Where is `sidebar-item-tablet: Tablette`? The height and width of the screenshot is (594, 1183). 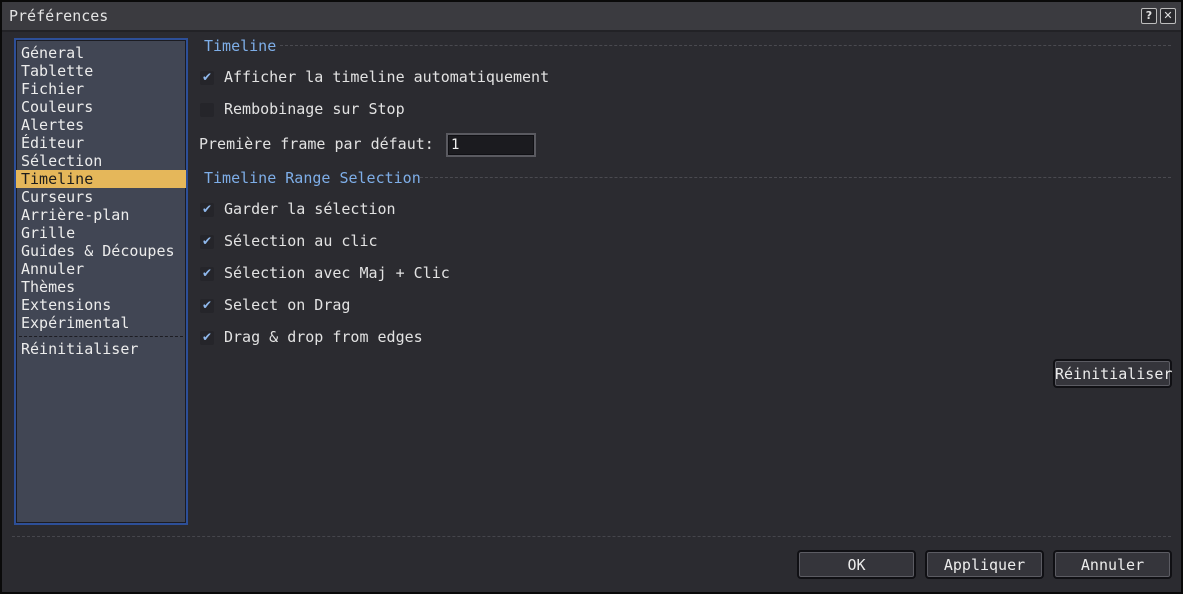
sidebar-item-tablet: Tablette is located at coordinates (101, 71).